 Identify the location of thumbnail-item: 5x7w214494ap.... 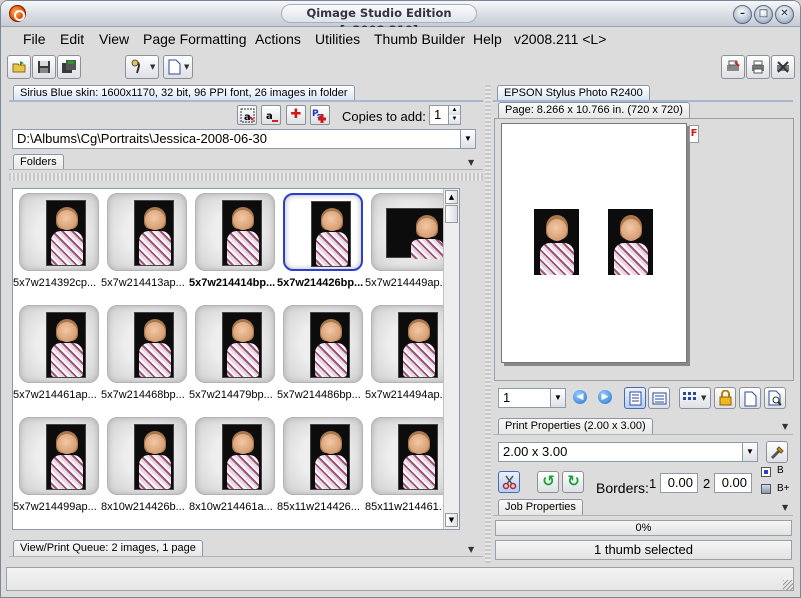
(408, 358).